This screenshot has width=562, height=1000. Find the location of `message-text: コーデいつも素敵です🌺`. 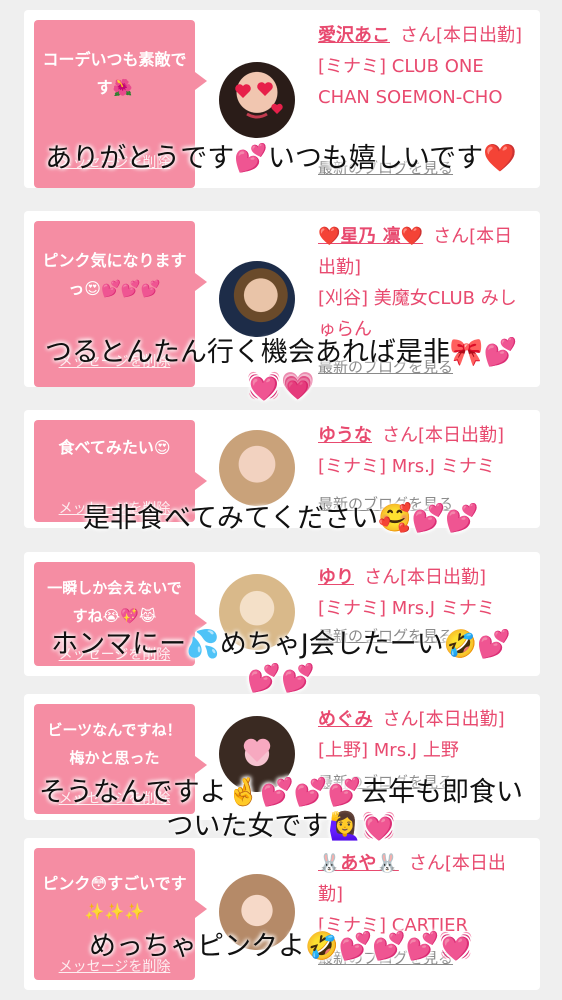

message-text: コーデいつも素敵です🌺 is located at coordinates (114, 73).